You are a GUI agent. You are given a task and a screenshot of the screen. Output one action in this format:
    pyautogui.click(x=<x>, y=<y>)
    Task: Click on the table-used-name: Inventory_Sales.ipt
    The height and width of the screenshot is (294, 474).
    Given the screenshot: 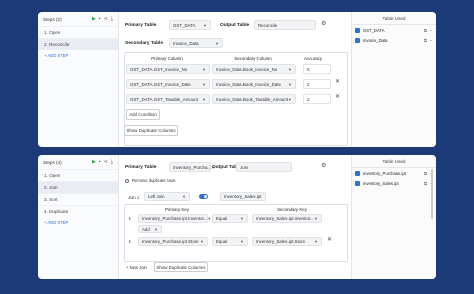 What is the action you would take?
    pyautogui.click(x=381, y=183)
    